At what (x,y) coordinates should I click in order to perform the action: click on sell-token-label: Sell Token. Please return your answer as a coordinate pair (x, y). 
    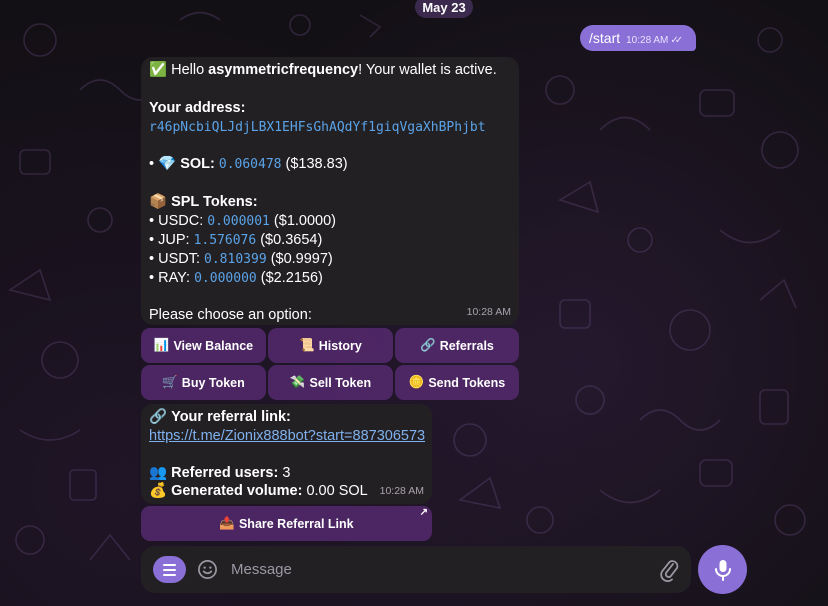
    Looking at the image, I should click on (340, 382).